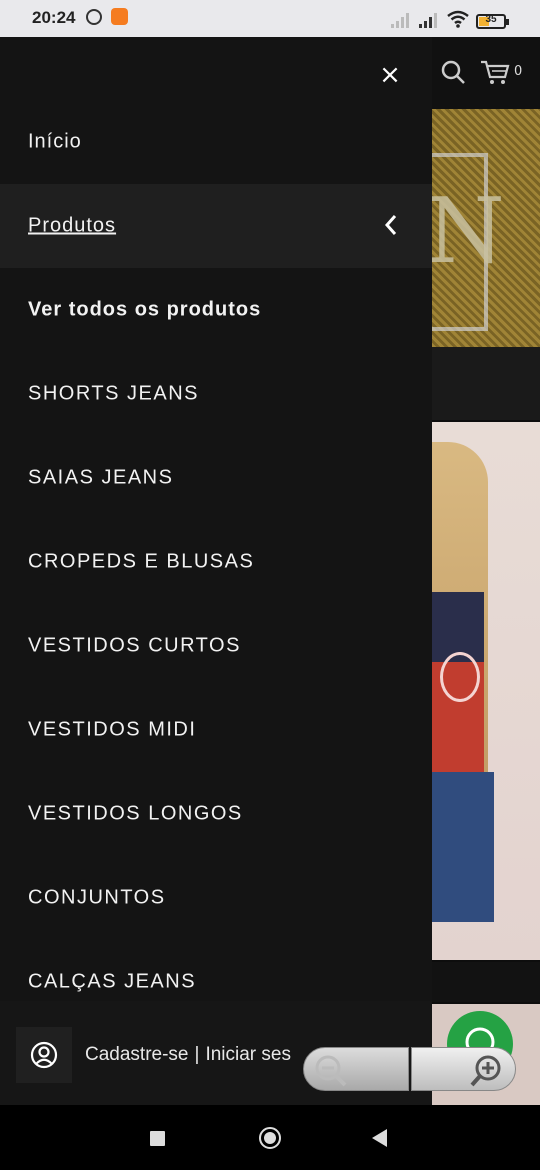  Describe the element at coordinates (97, 897) in the screenshot. I see `menu-item-label: CONJUNTOS` at that location.